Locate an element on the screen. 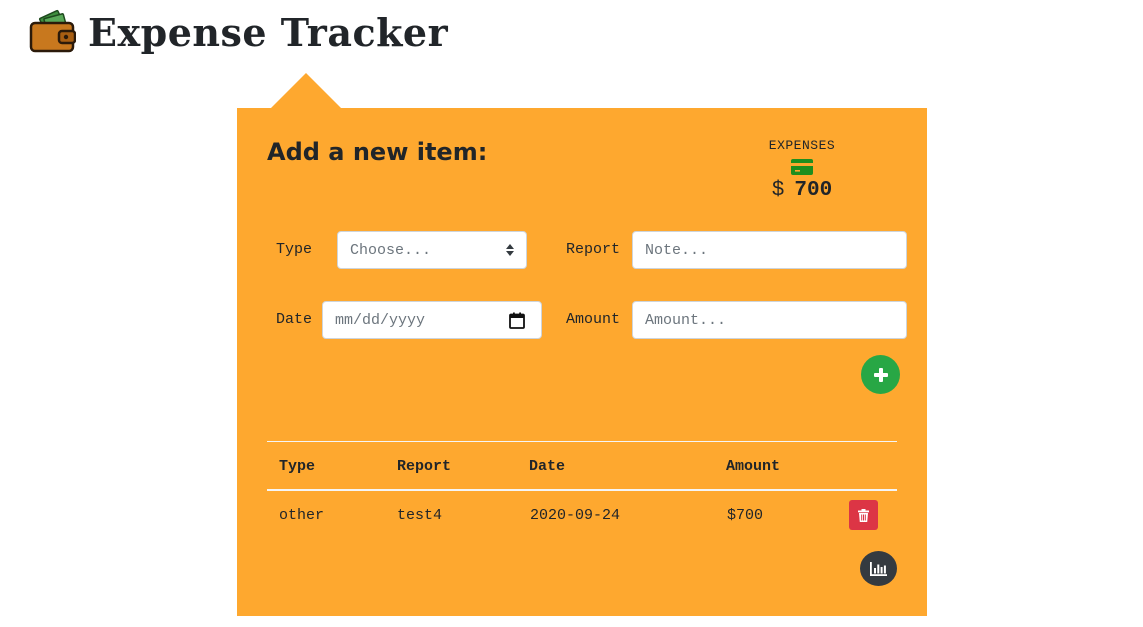 This screenshot has width=1143, height=627. expenses-total: $700 is located at coordinates (802, 190).